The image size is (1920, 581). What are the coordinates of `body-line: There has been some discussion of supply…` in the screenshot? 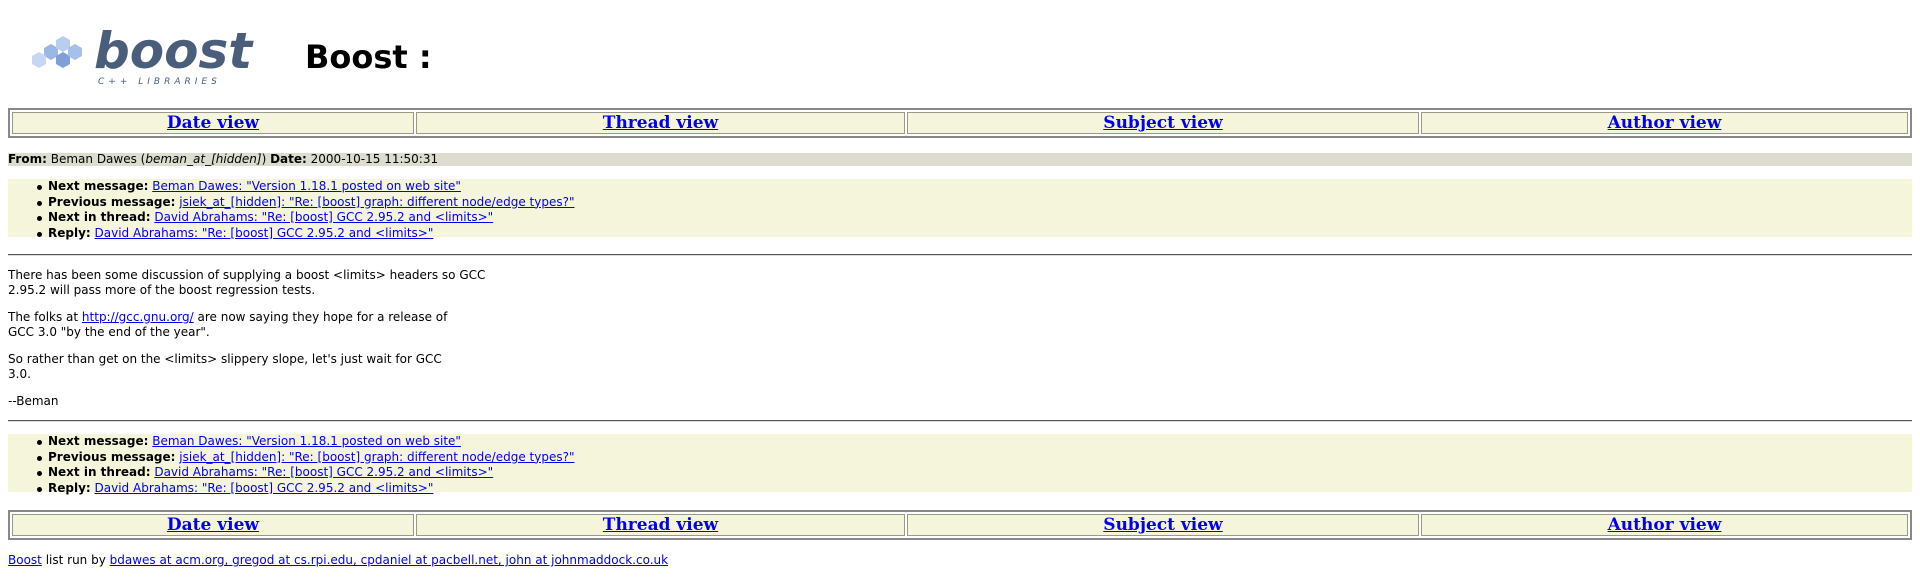 It's located at (247, 275).